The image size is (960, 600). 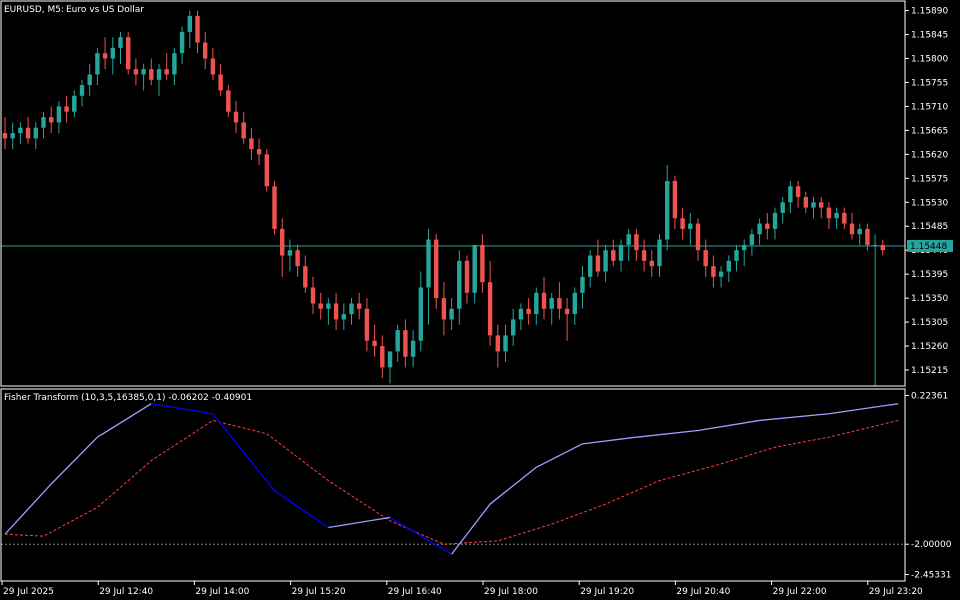 What do you see at coordinates (28, 592) in the screenshot?
I see `time-tick-label: 29 Jul 2025` at bounding box center [28, 592].